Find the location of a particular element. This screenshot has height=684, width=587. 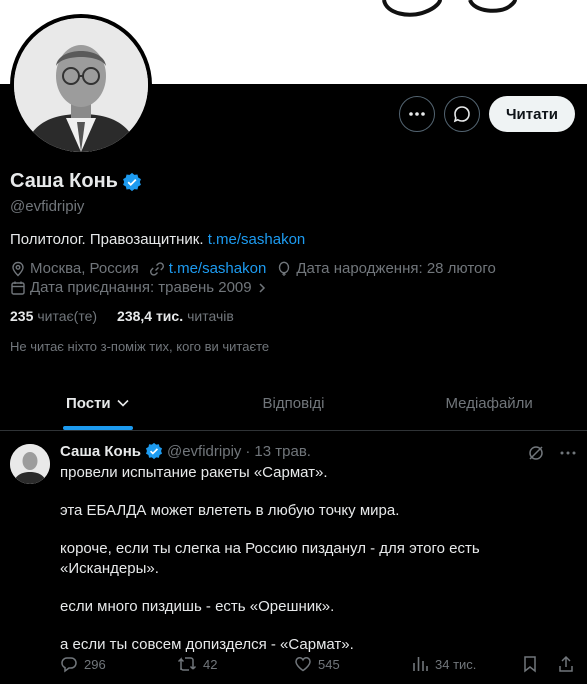

profile-name: Саша Конь is located at coordinates (64, 181).